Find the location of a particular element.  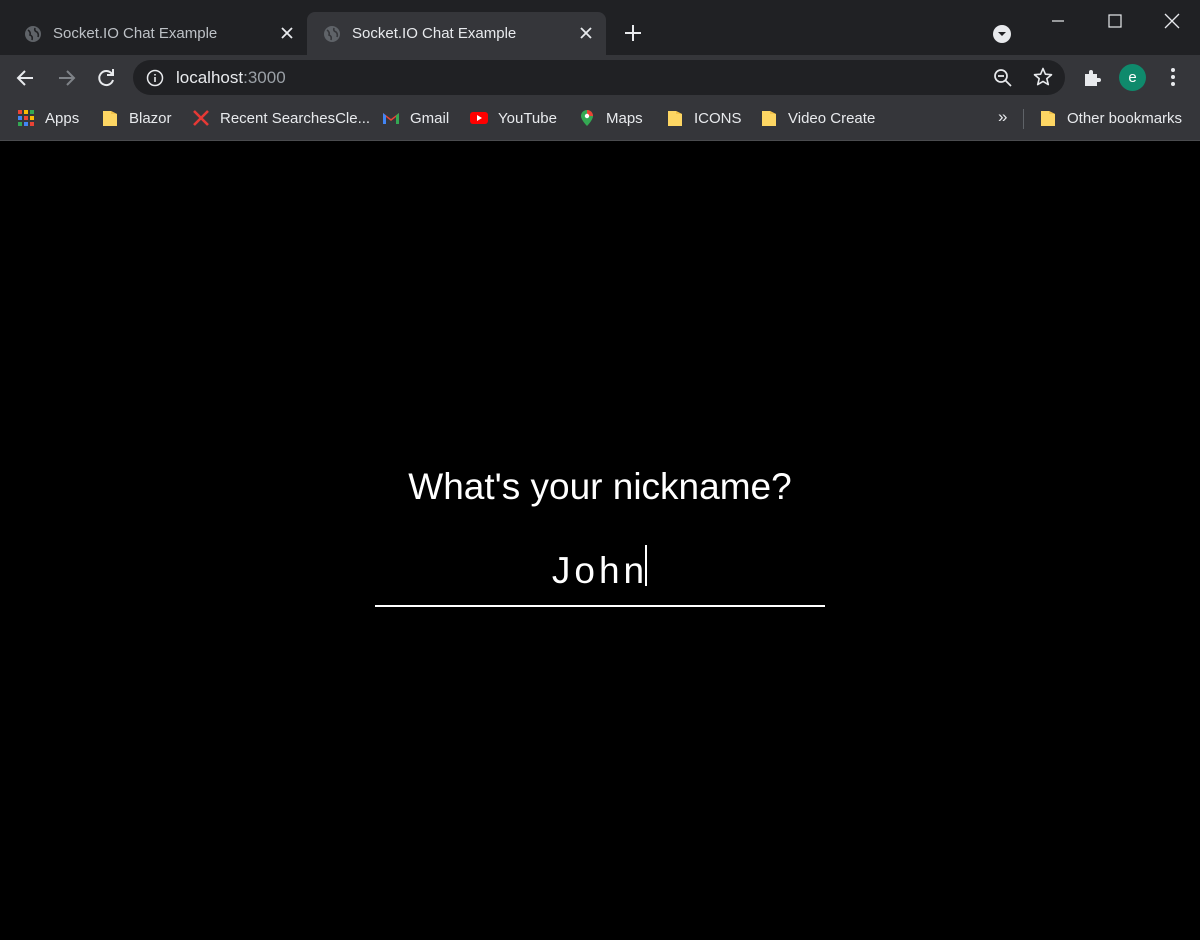

bookmark-maps: Maps is located at coordinates (610, 118).